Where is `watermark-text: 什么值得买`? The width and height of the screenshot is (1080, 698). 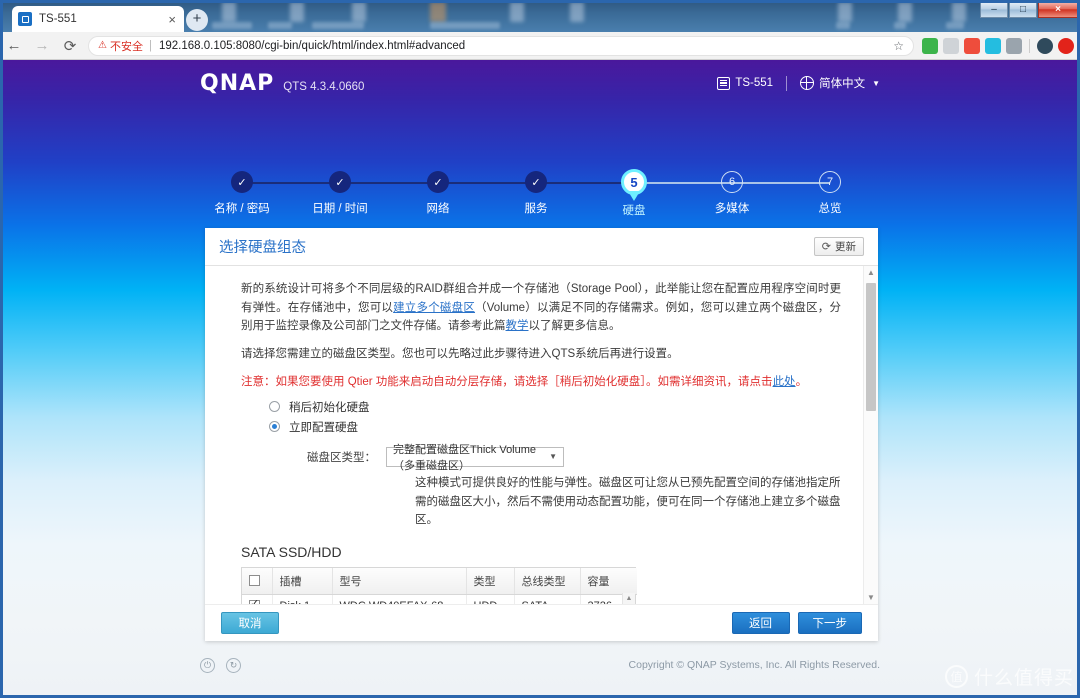 watermark-text: 什么值得买 is located at coordinates (1023, 678).